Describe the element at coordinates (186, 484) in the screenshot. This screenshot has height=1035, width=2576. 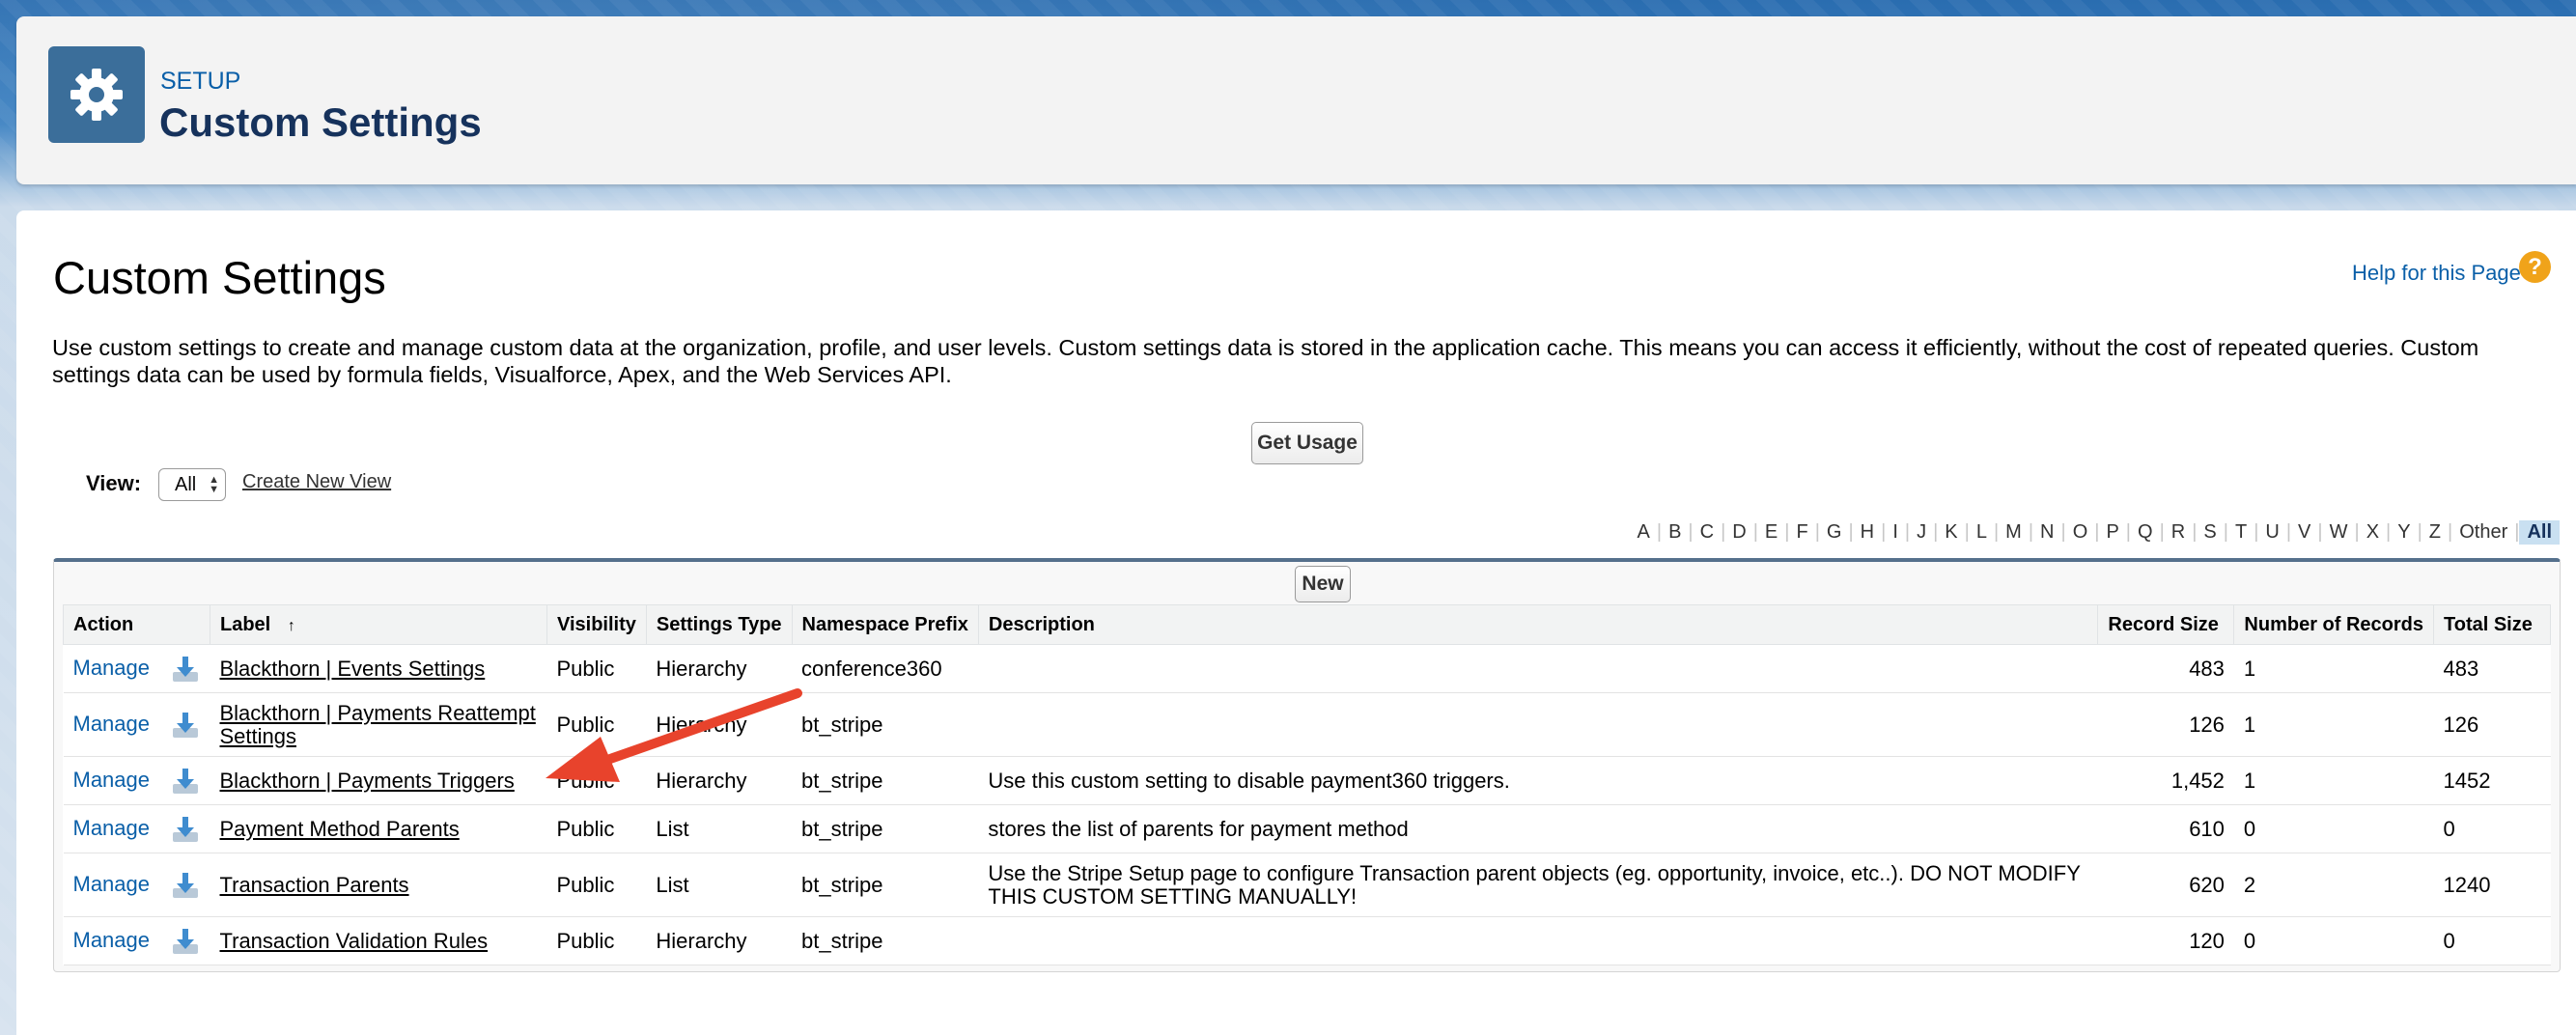
I see `view-select-value: All` at that location.